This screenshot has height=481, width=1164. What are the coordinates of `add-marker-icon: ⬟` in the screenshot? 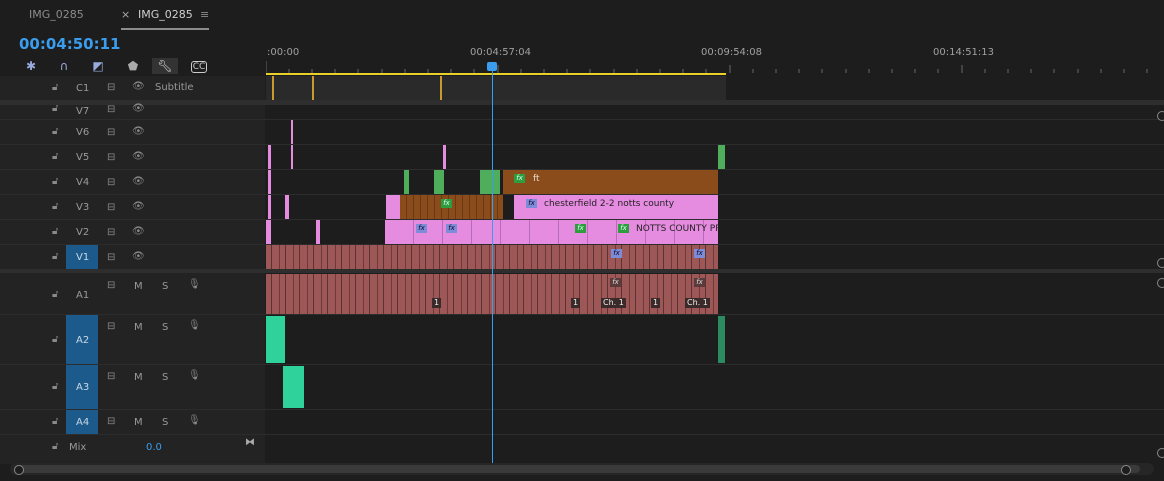 It's located at (133, 66).